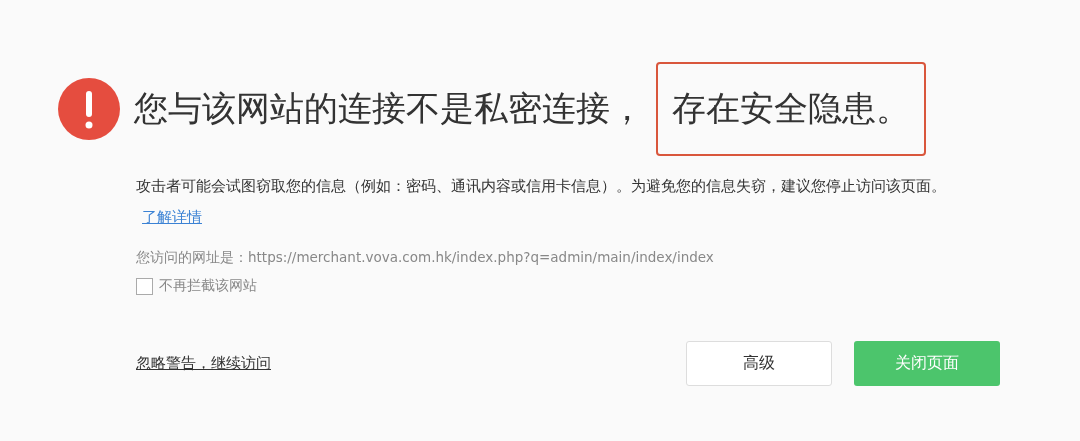  Describe the element at coordinates (759, 363) in the screenshot. I see `advanced-button: 高级` at that location.